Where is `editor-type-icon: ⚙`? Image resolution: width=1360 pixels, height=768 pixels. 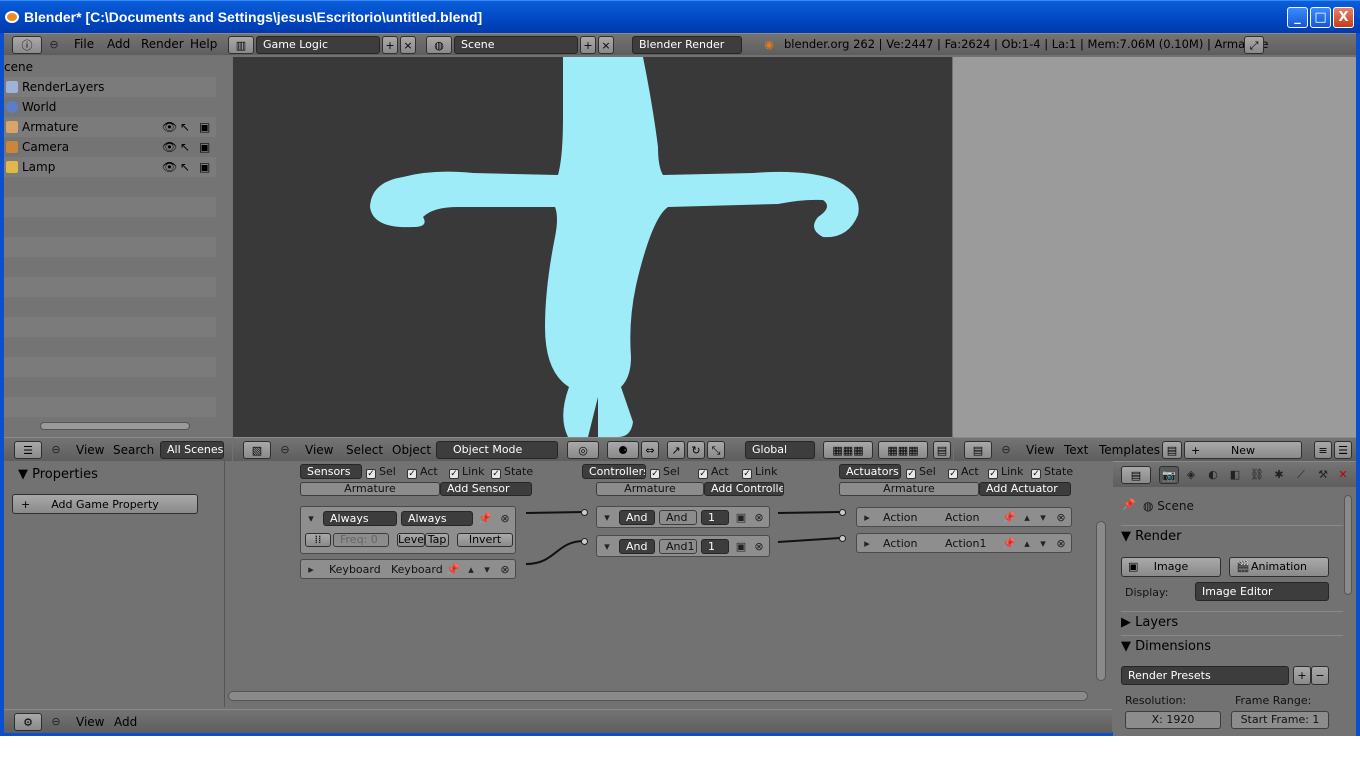
editor-type-icon: ⚙ is located at coordinates (28, 722).